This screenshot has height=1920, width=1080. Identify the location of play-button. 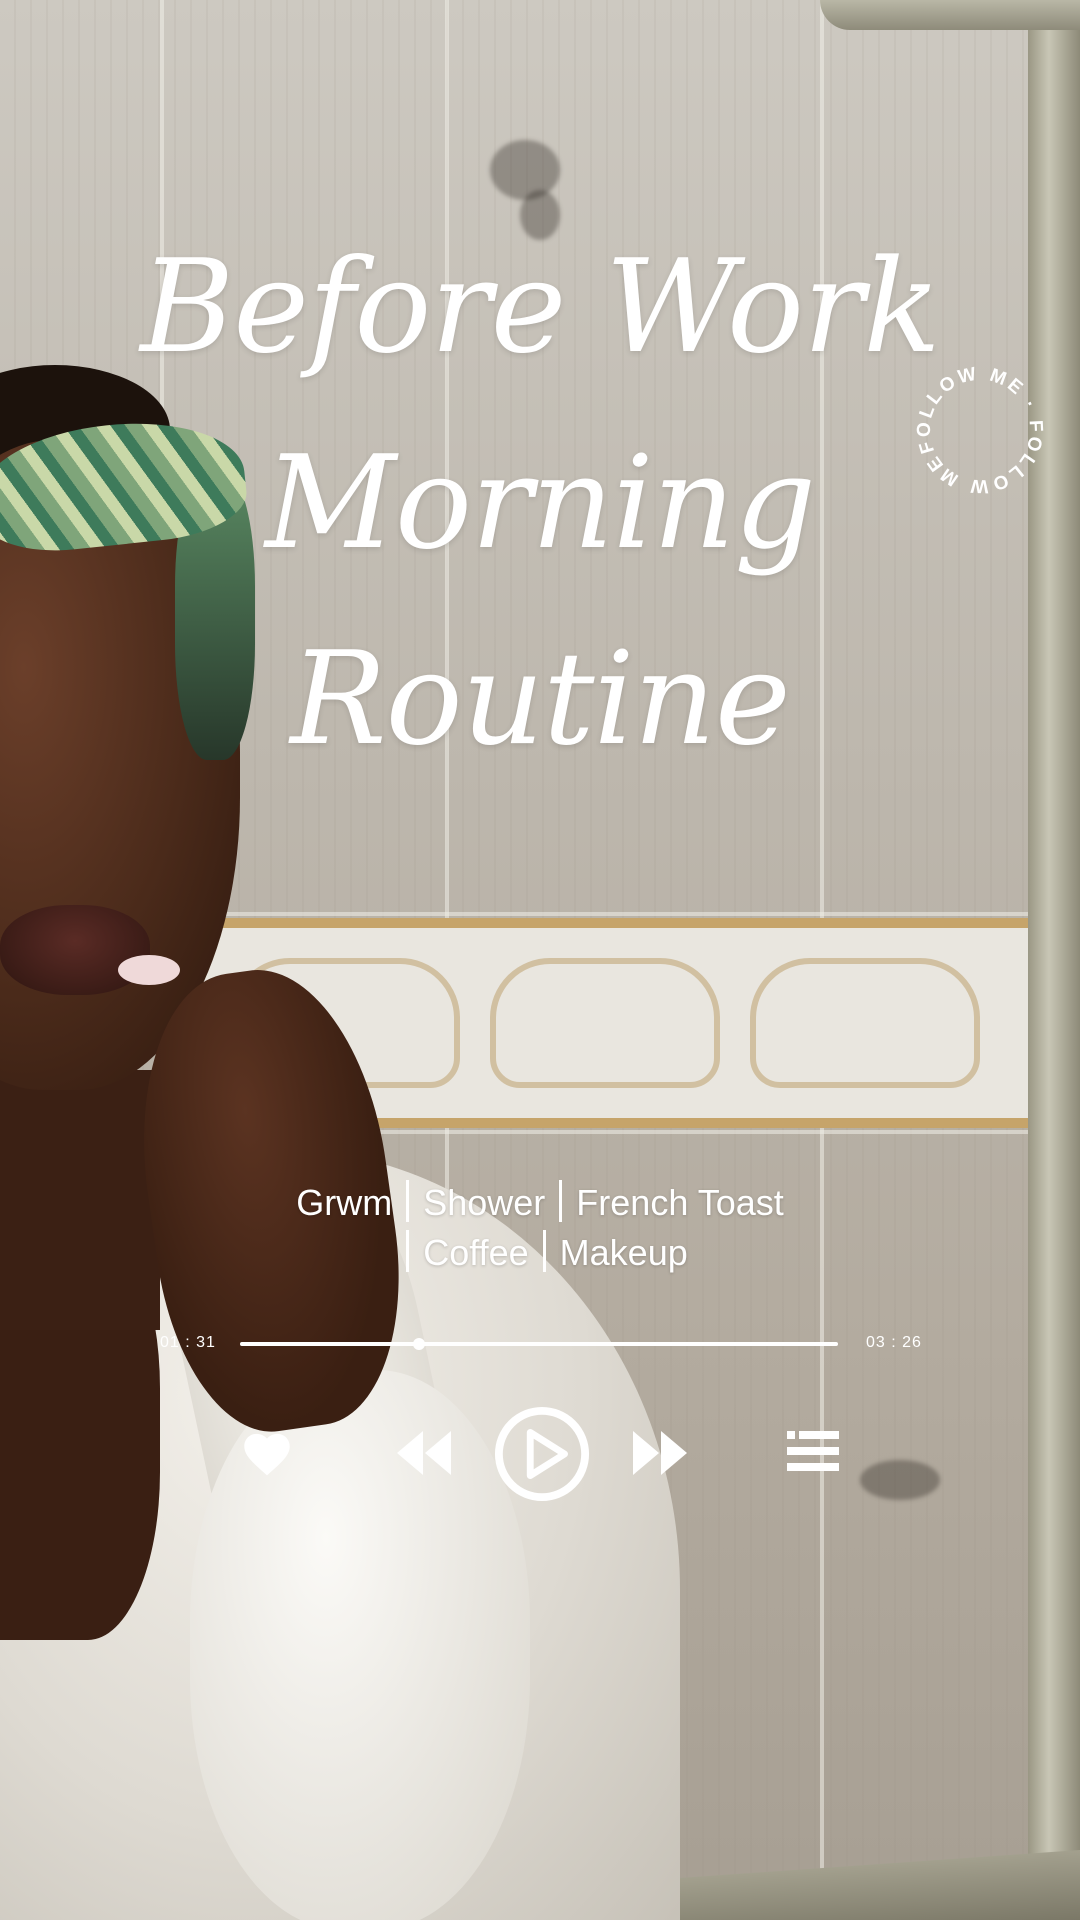
(542, 1454).